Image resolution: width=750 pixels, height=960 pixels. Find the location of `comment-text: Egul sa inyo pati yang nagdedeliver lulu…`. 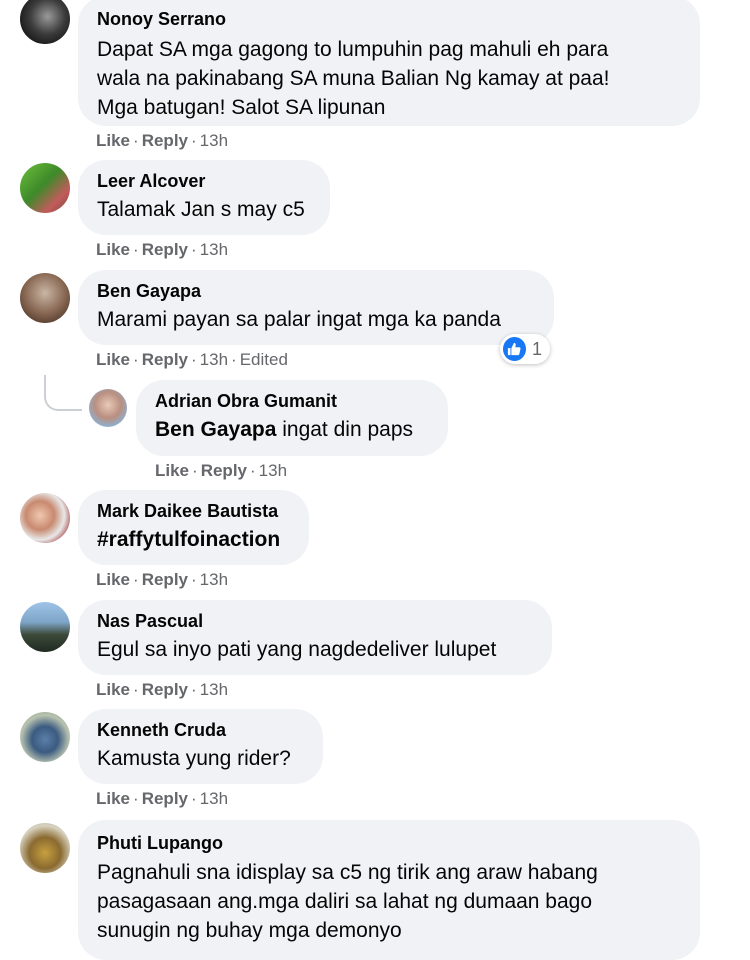

comment-text: Egul sa inyo pati yang nagdedeliver lulu… is located at coordinates (297, 649).